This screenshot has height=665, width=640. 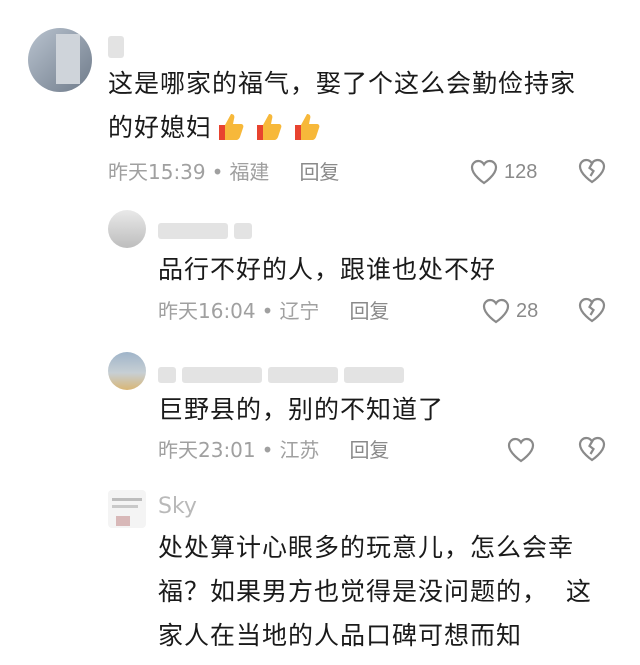 I want to click on comment-text: 巨野县的，别的不知道了, so click(x=301, y=409).